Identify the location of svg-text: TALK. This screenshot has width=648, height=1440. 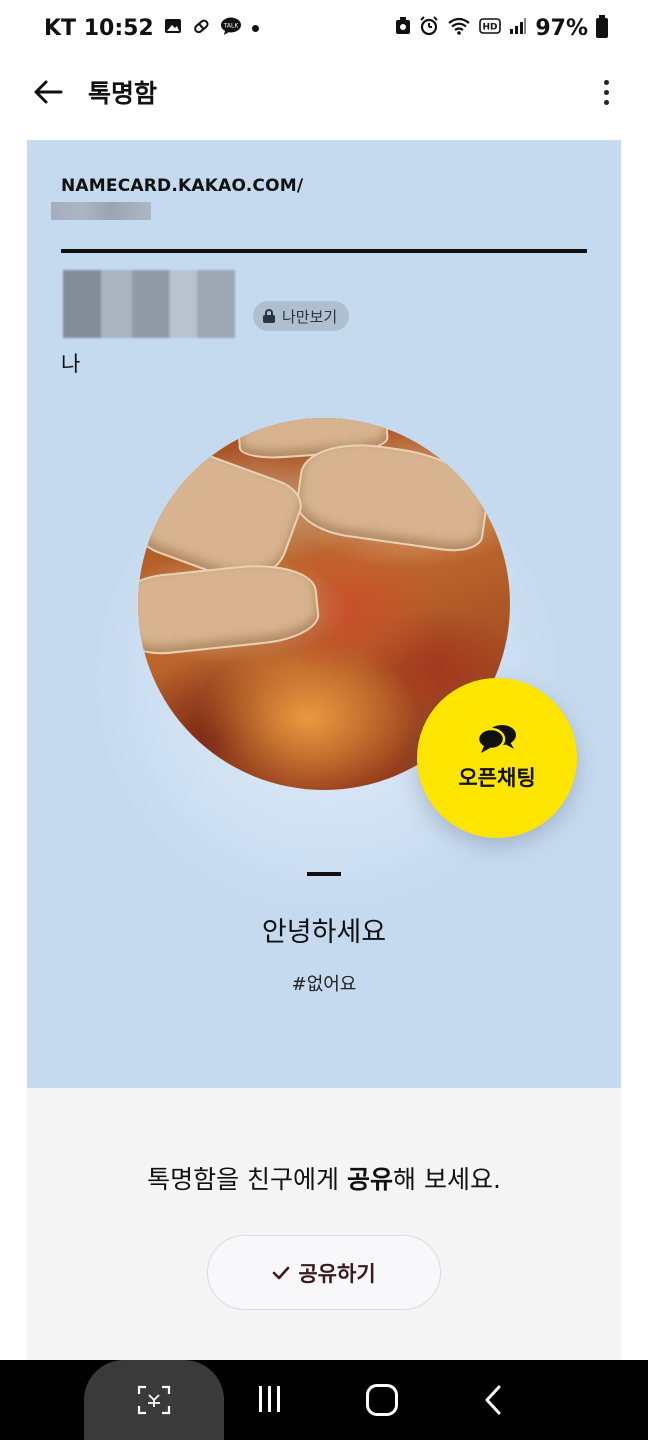
(230, 25).